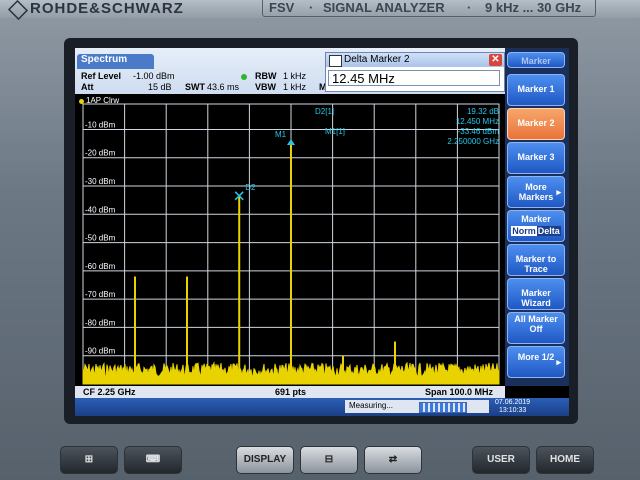 This screenshot has height=480, width=640. I want to click on plot-footer: CF 2.25 GHz 691 pts Span 100.0 MHz, so click(290, 392).